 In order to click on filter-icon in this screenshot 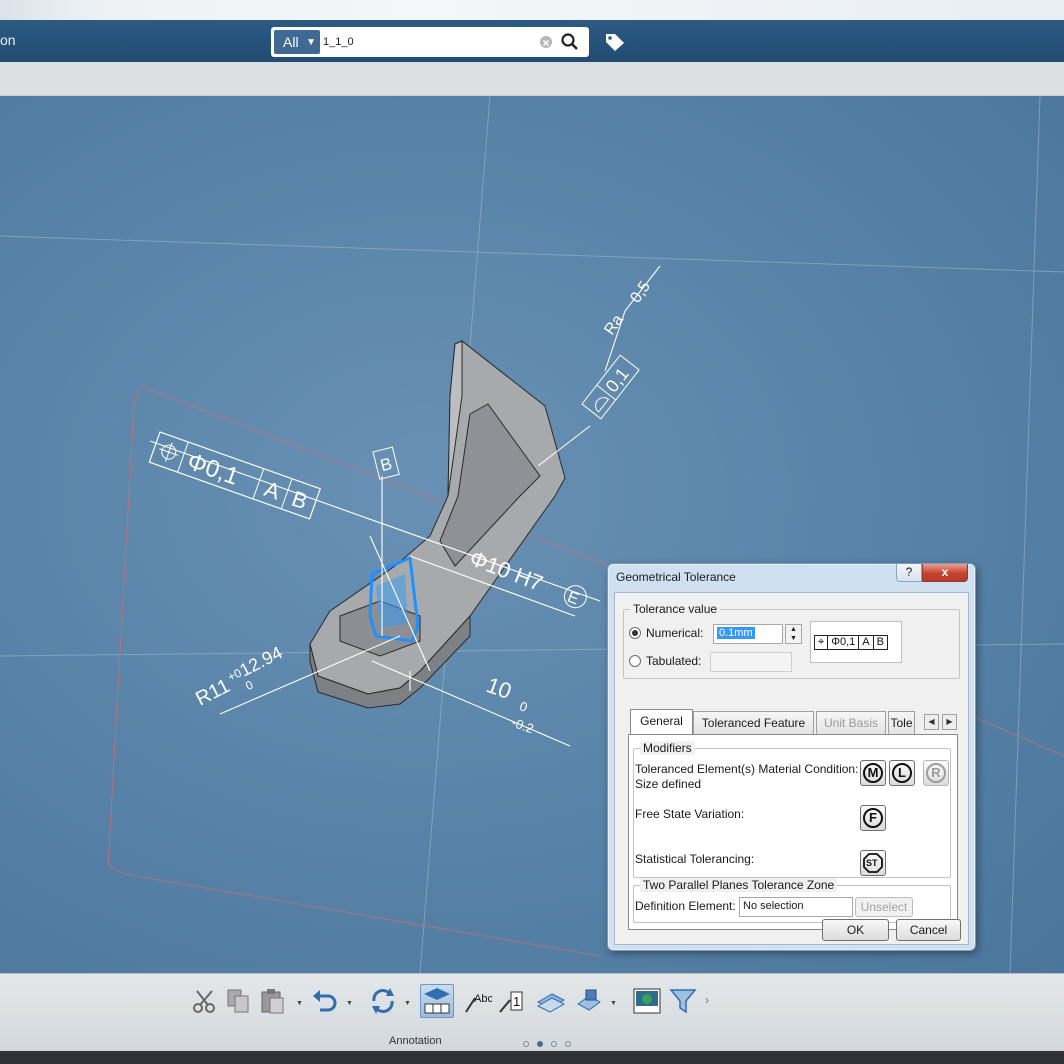, I will do `click(683, 1001)`.